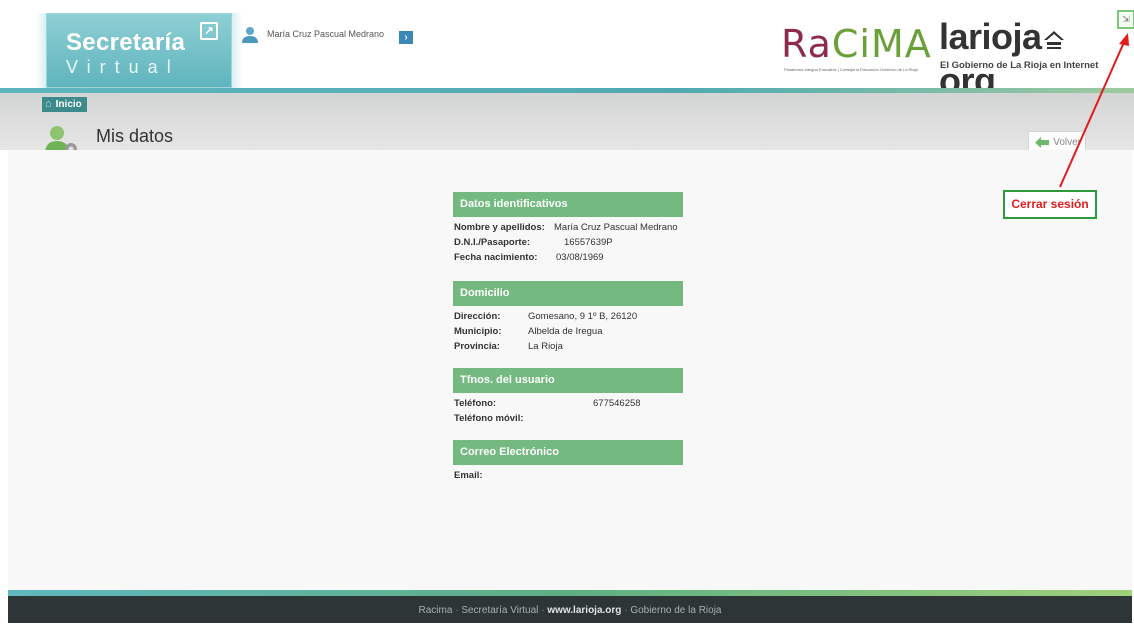 This screenshot has height=626, width=1134. I want to click on footer-gobierno: Gobierno de la Rioja, so click(675, 610).